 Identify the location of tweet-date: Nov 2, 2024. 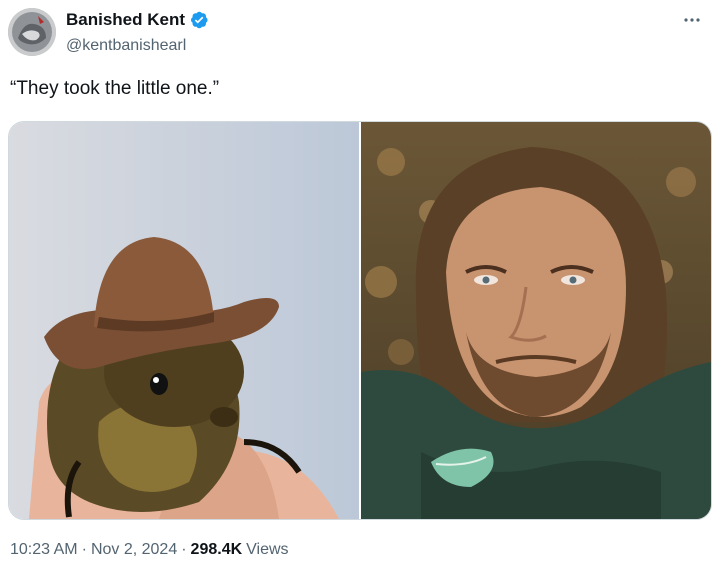
(134, 550).